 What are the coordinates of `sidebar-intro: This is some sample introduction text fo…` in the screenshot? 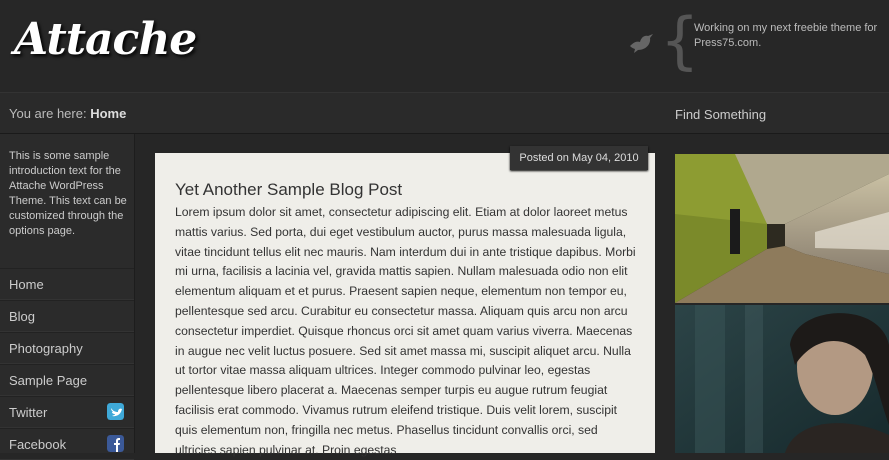 It's located at (68, 193).